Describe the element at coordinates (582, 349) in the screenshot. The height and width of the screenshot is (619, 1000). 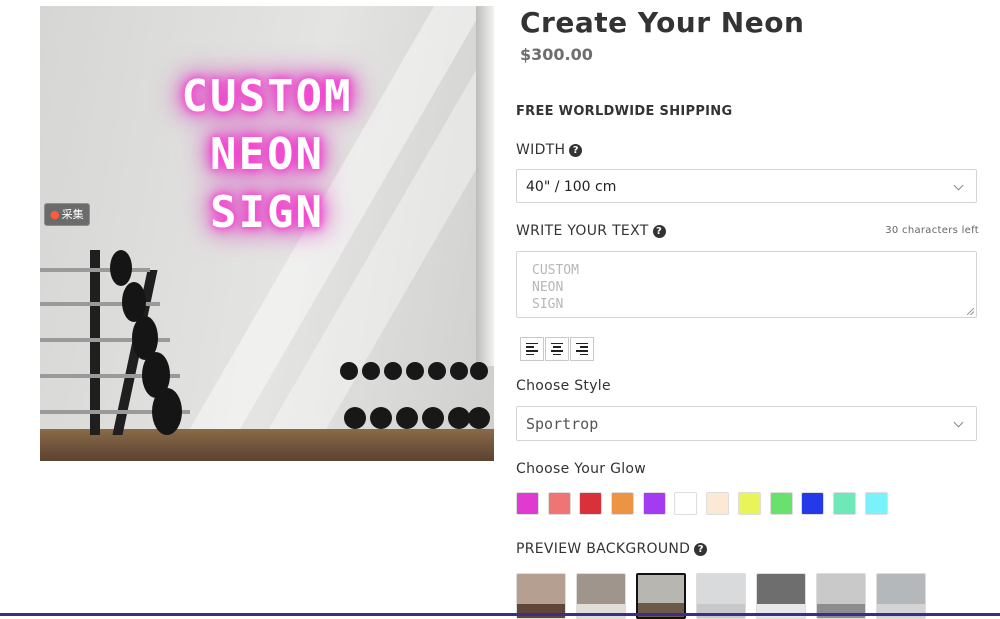
I see `align-right-button` at that location.